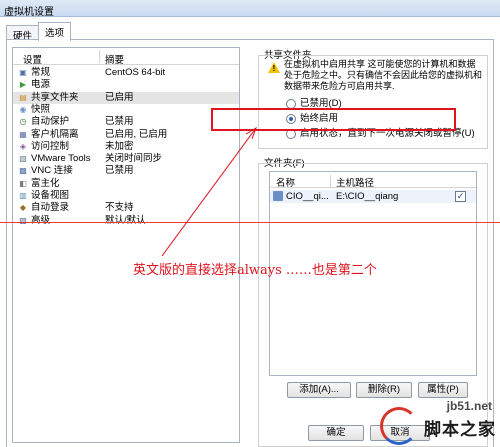  I want to click on settings-item-name: 访问控制, so click(50, 146).